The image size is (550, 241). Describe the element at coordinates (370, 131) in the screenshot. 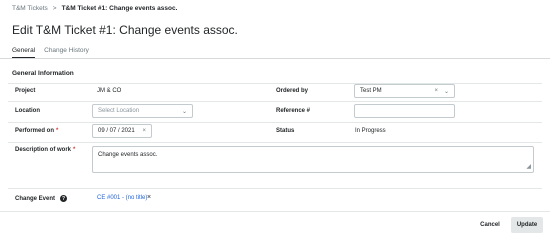

I see `status-value: In Progress` at that location.